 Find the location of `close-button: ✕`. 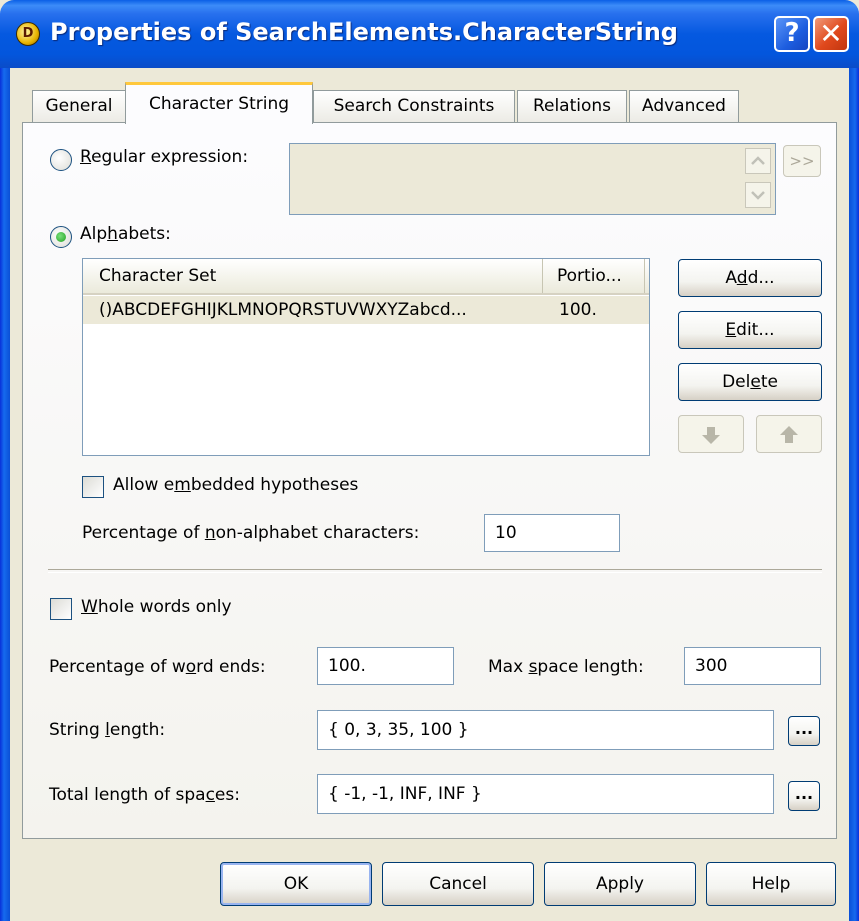

close-button: ✕ is located at coordinates (831, 34).